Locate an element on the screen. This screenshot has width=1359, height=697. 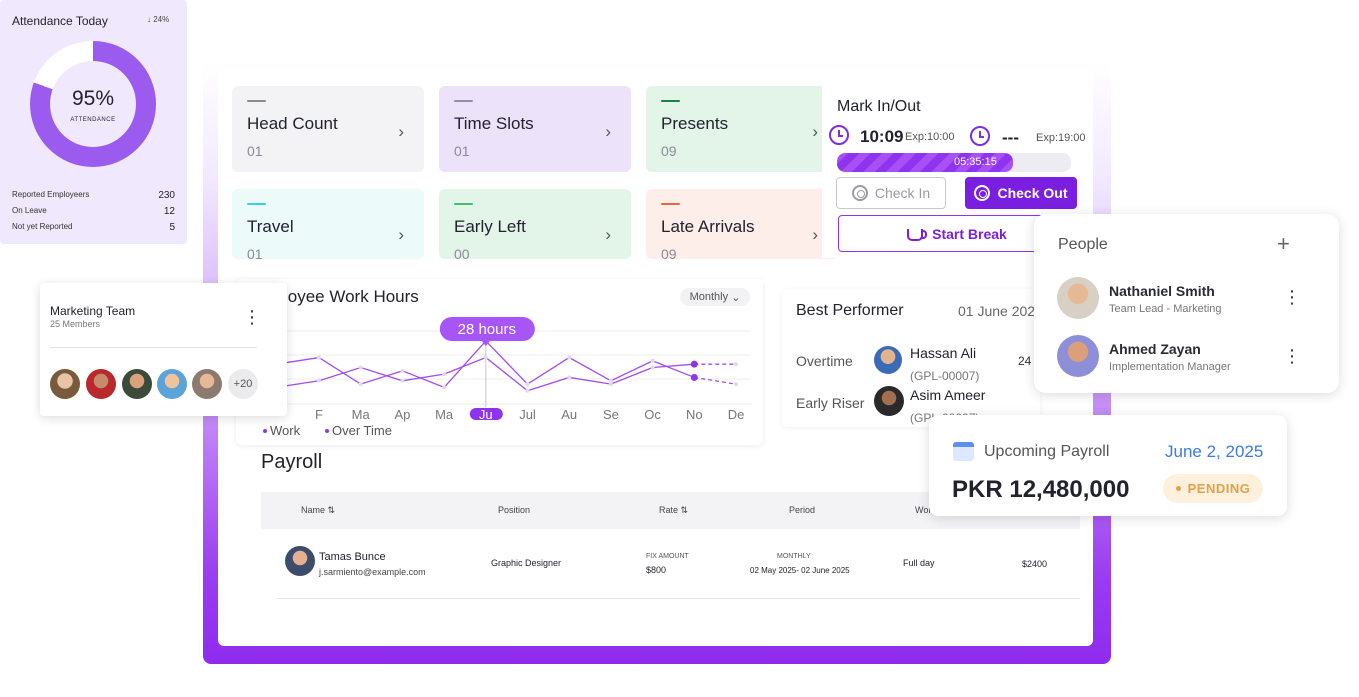
performer-value: 24 is located at coordinates (1025, 361).